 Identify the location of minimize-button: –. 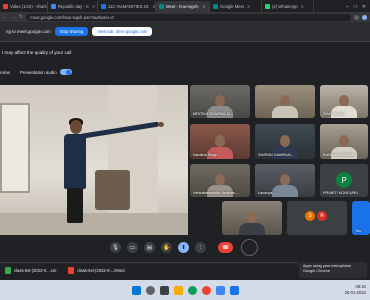
(347, 7).